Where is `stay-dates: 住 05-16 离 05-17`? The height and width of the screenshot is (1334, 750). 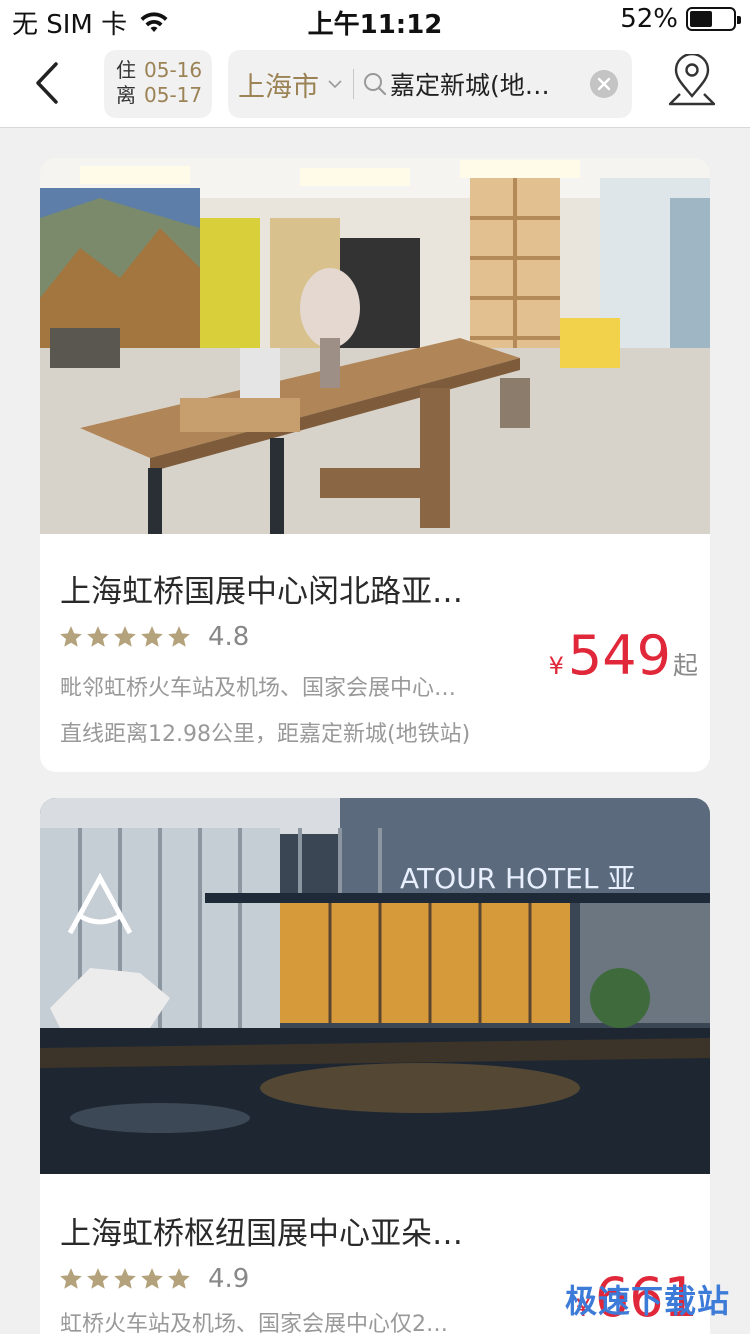 stay-dates: 住 05-16 离 05-17 is located at coordinates (158, 84).